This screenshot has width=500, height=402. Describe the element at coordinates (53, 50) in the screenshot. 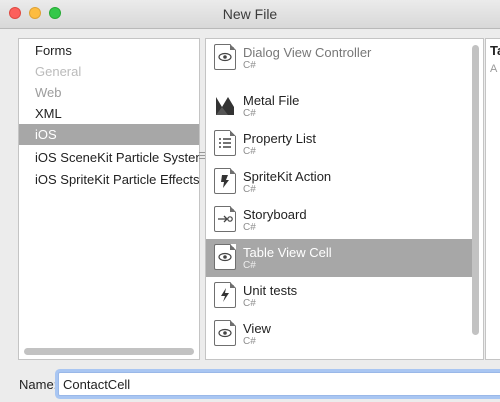

I see `category-label: Forms` at that location.